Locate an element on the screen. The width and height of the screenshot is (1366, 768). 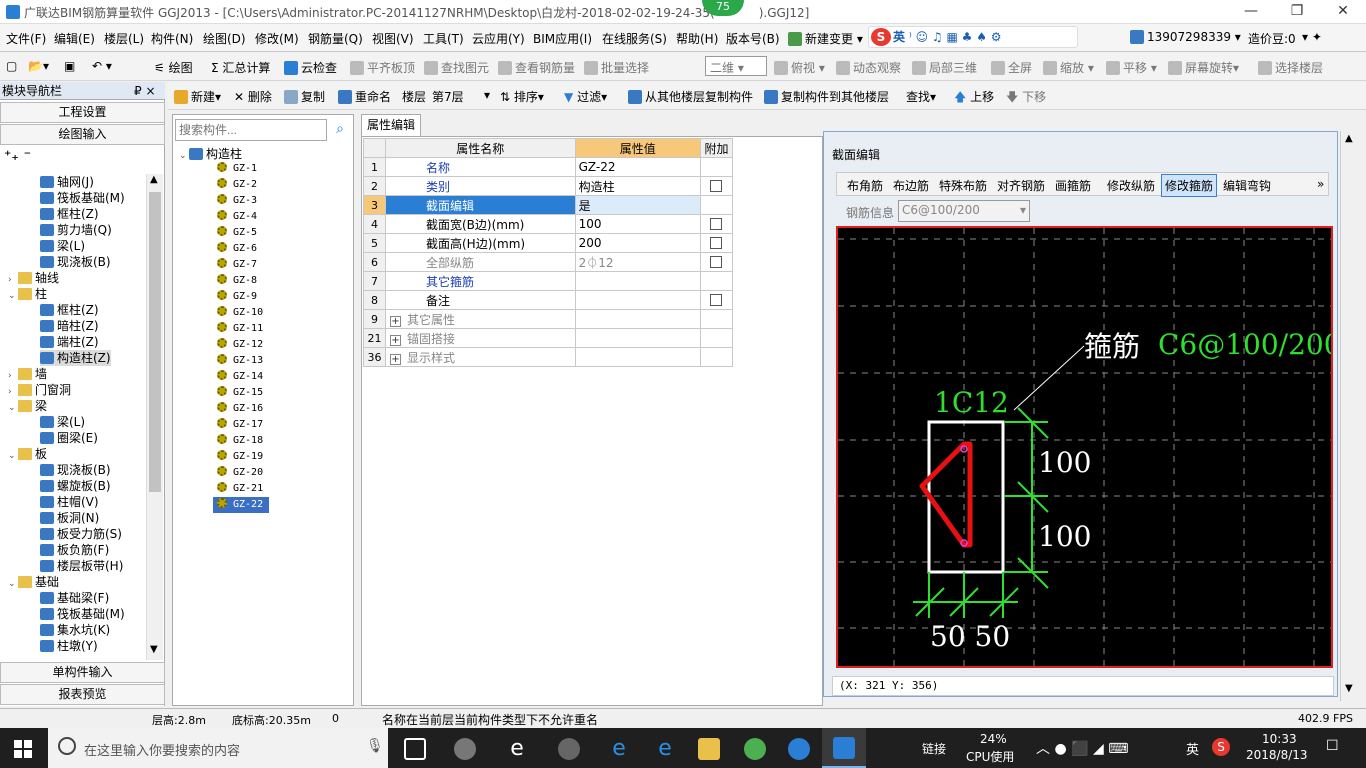
menu-edit: 编辑(E) is located at coordinates (74, 38).